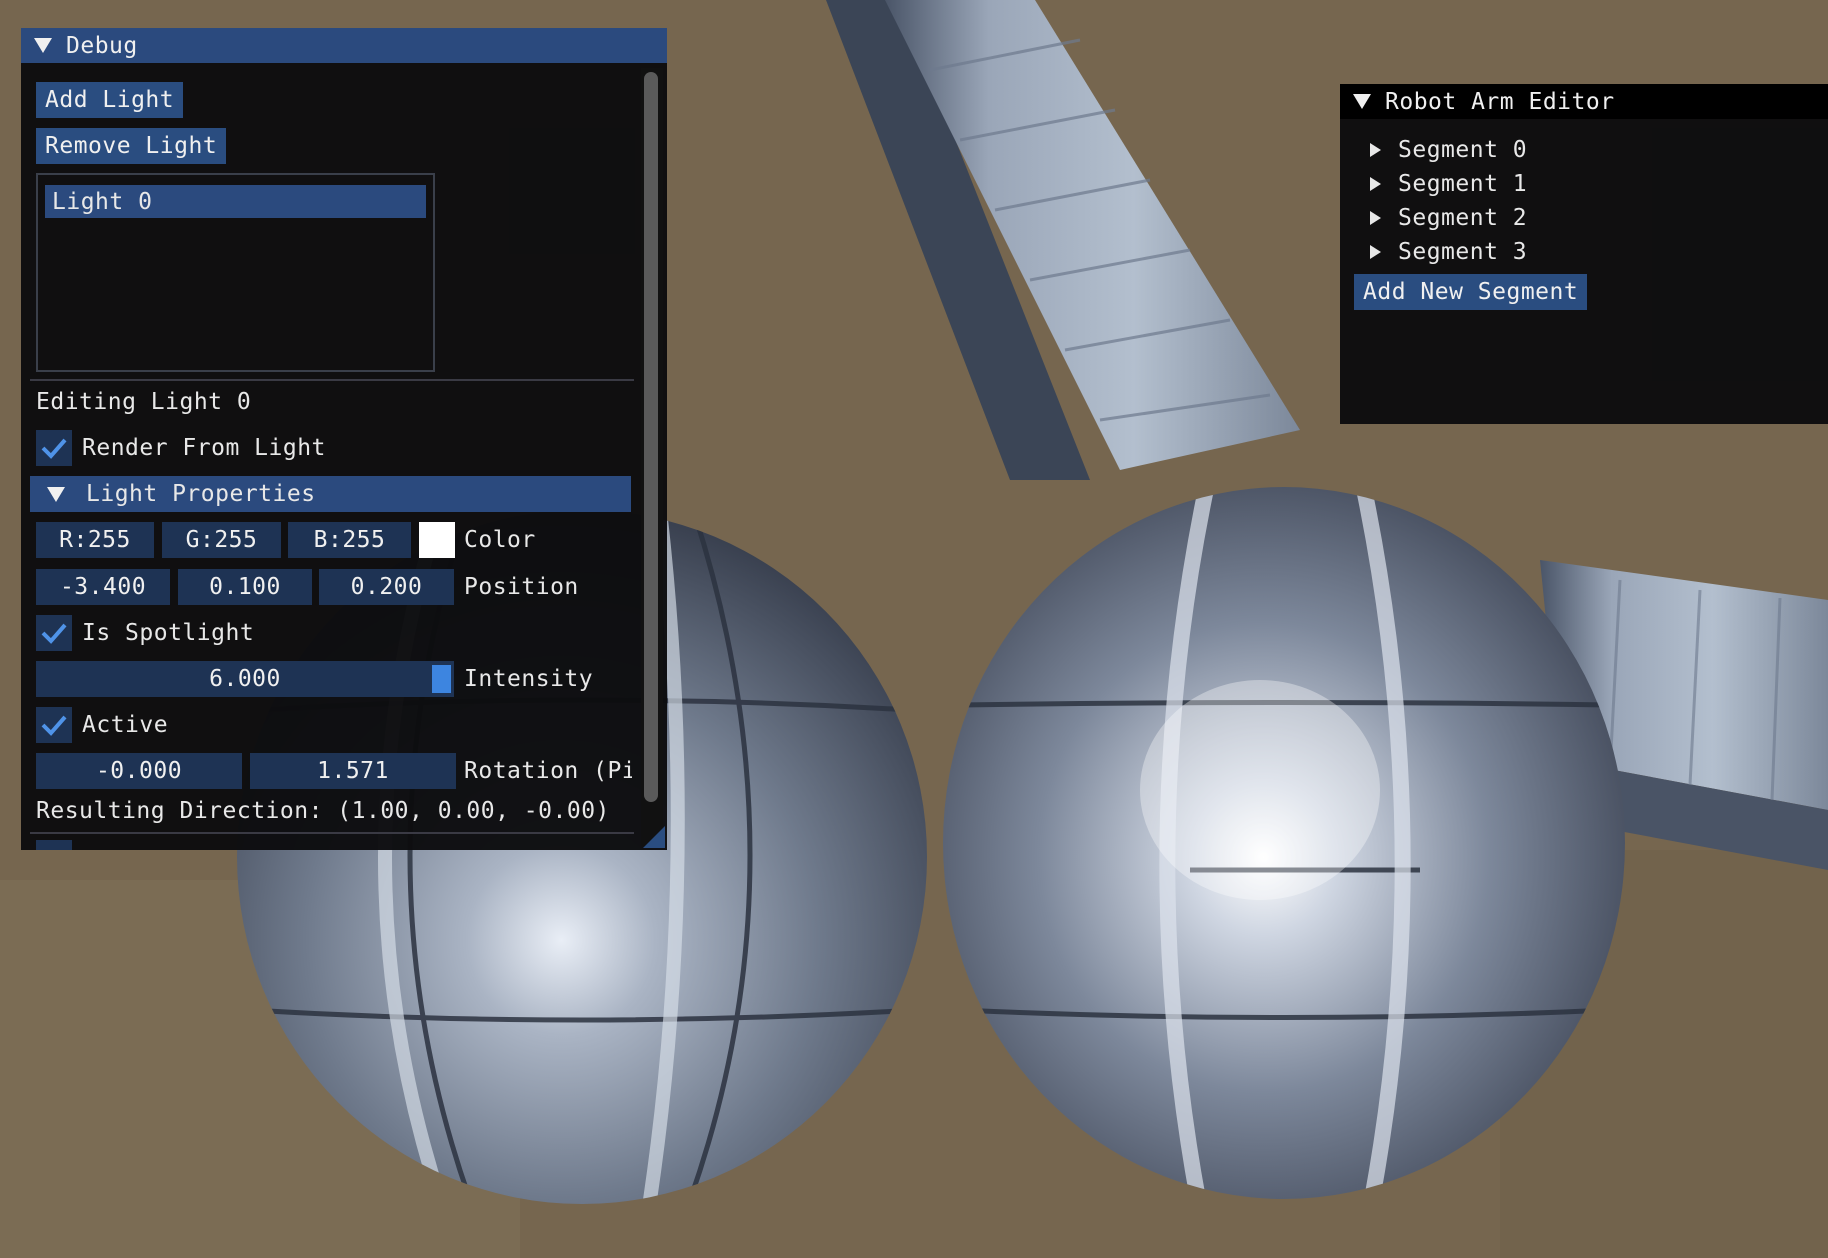 This screenshot has width=1828, height=1258. Describe the element at coordinates (1463, 184) in the screenshot. I see `segment-label: Segment 1` at that location.